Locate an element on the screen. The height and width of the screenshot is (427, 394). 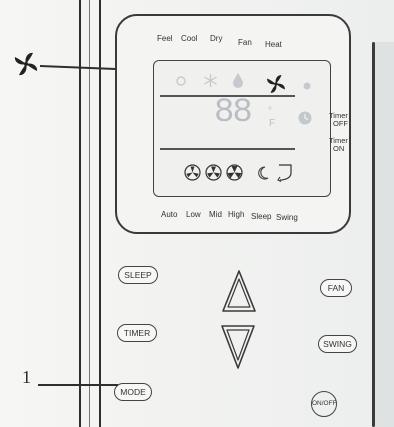
snowflake-icon is located at coordinates (210, 80).